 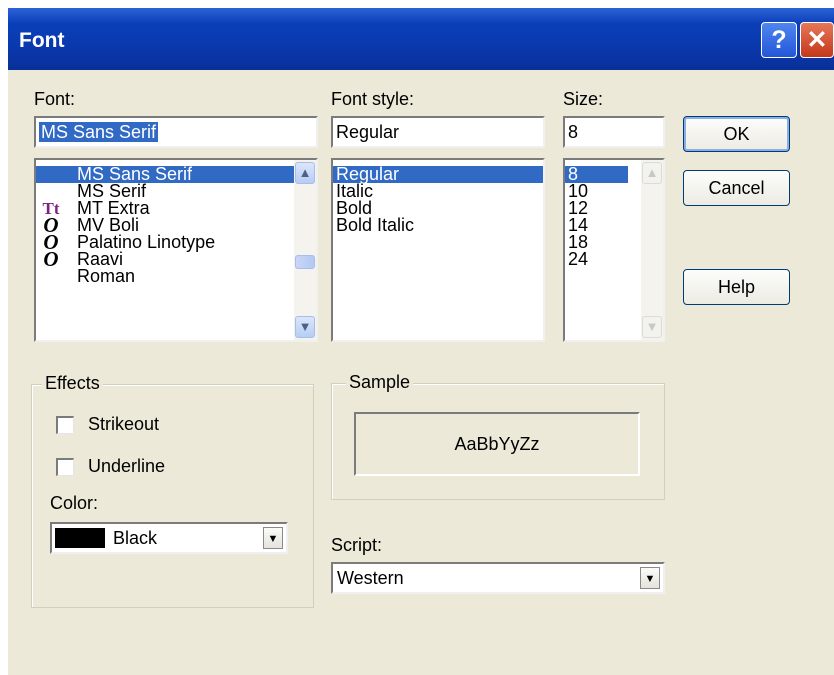 I want to click on title-bar: Font ? ✕, so click(x=421, y=39).